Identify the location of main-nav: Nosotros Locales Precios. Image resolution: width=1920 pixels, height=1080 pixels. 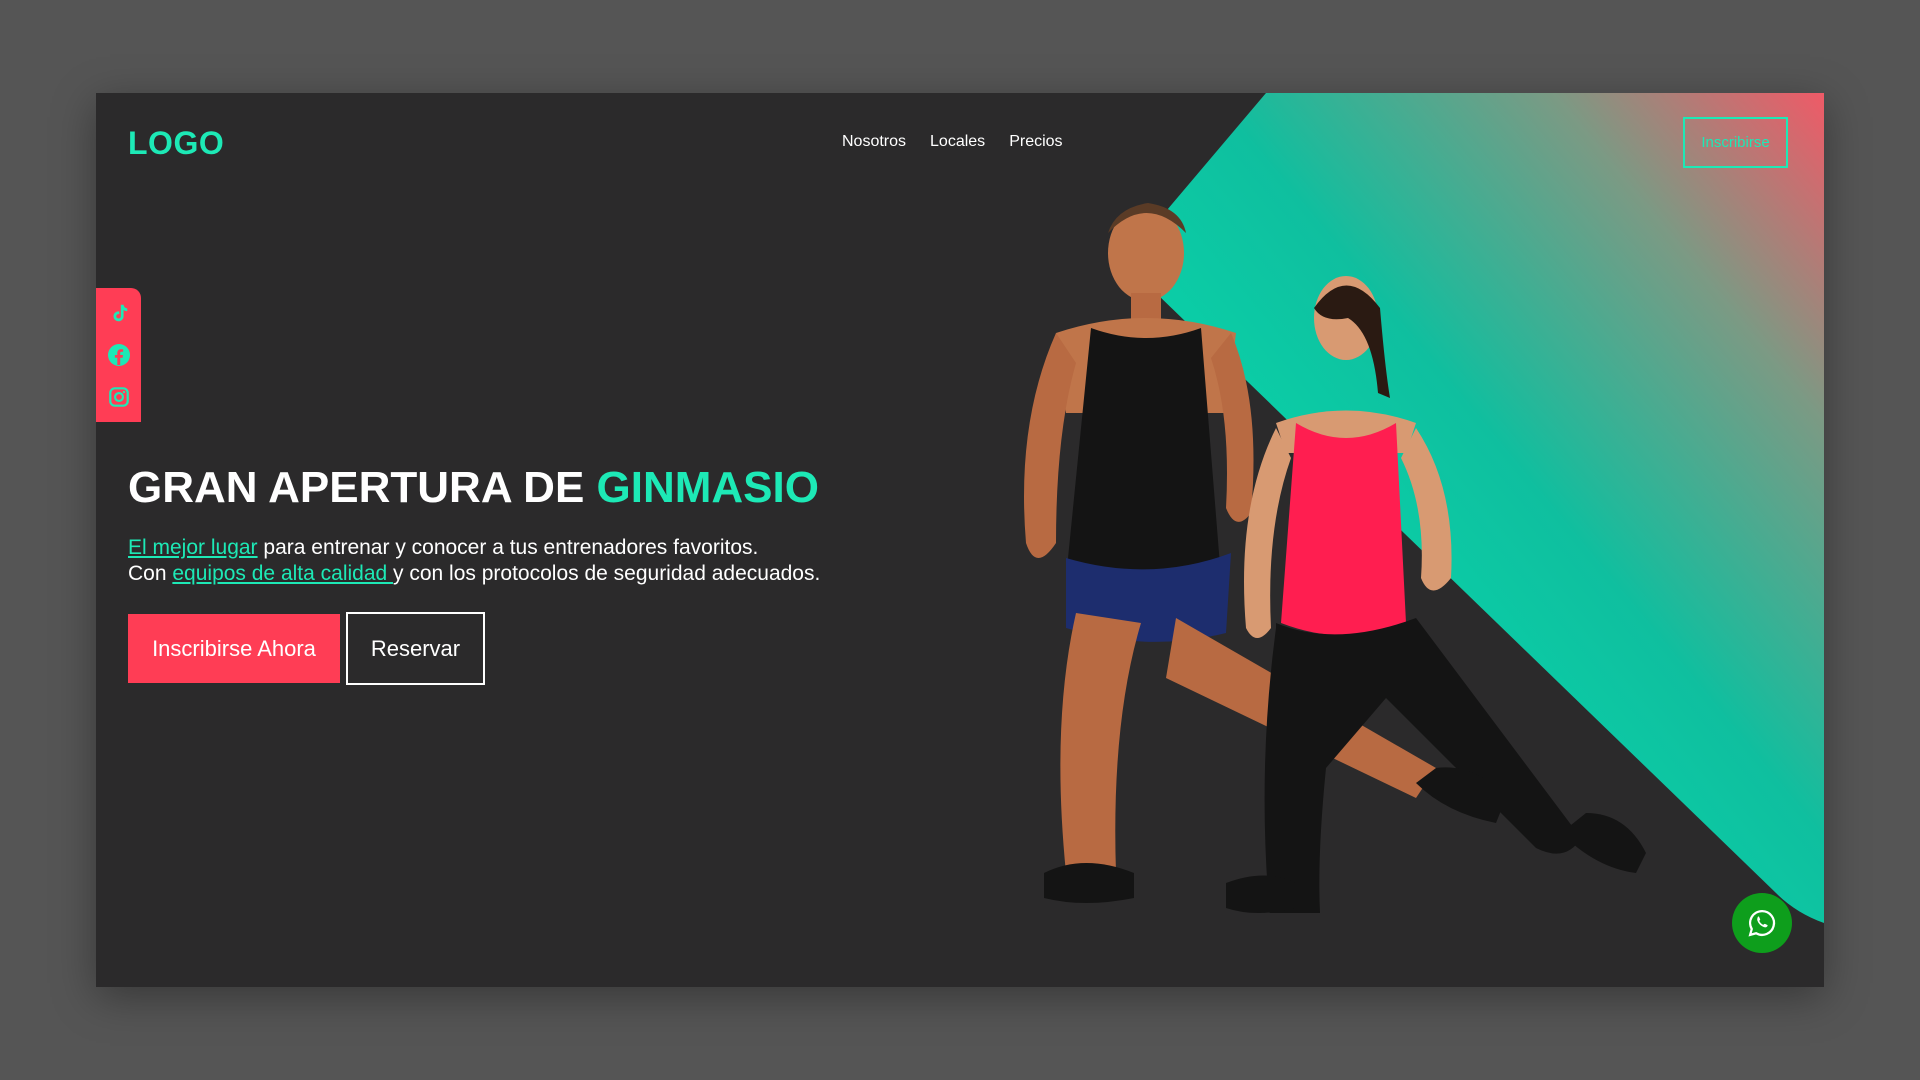
(952, 142).